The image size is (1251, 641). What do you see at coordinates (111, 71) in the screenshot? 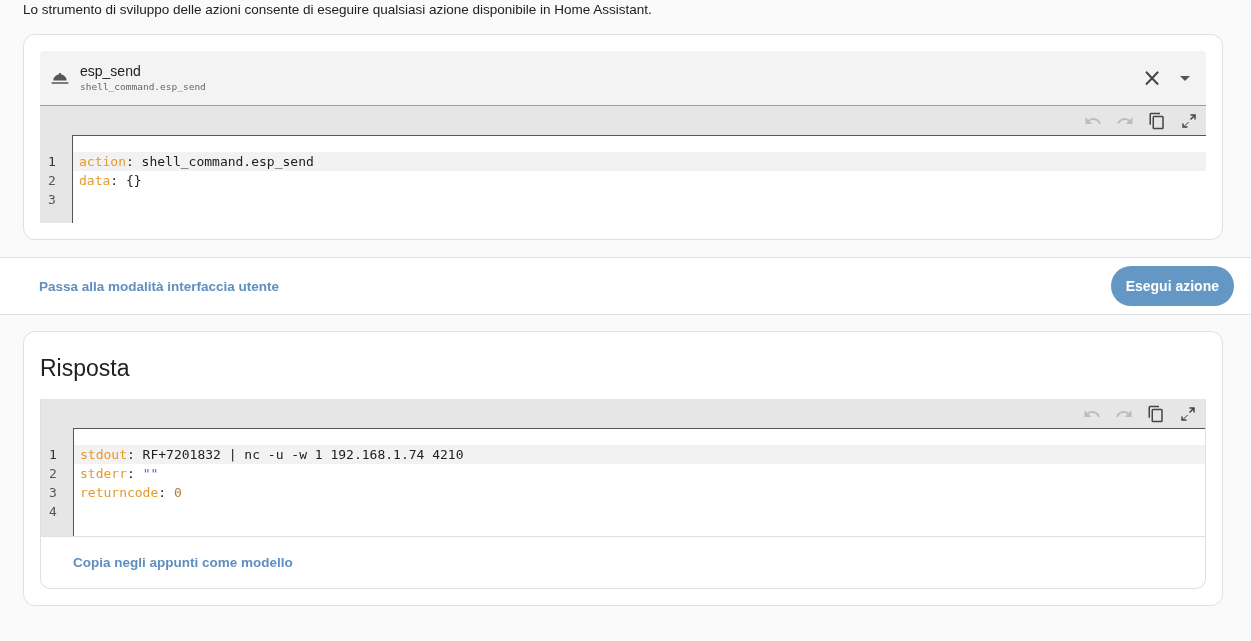
I see `action-name: esp_send` at bounding box center [111, 71].